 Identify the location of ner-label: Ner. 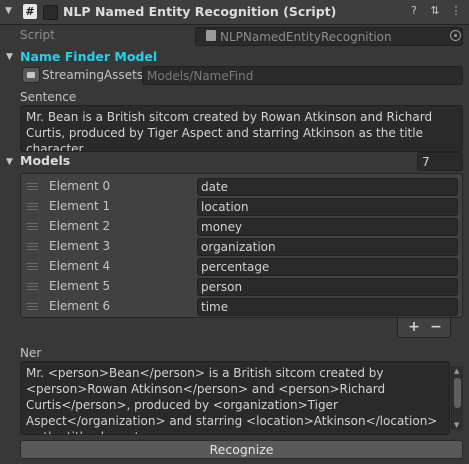
(31, 353).